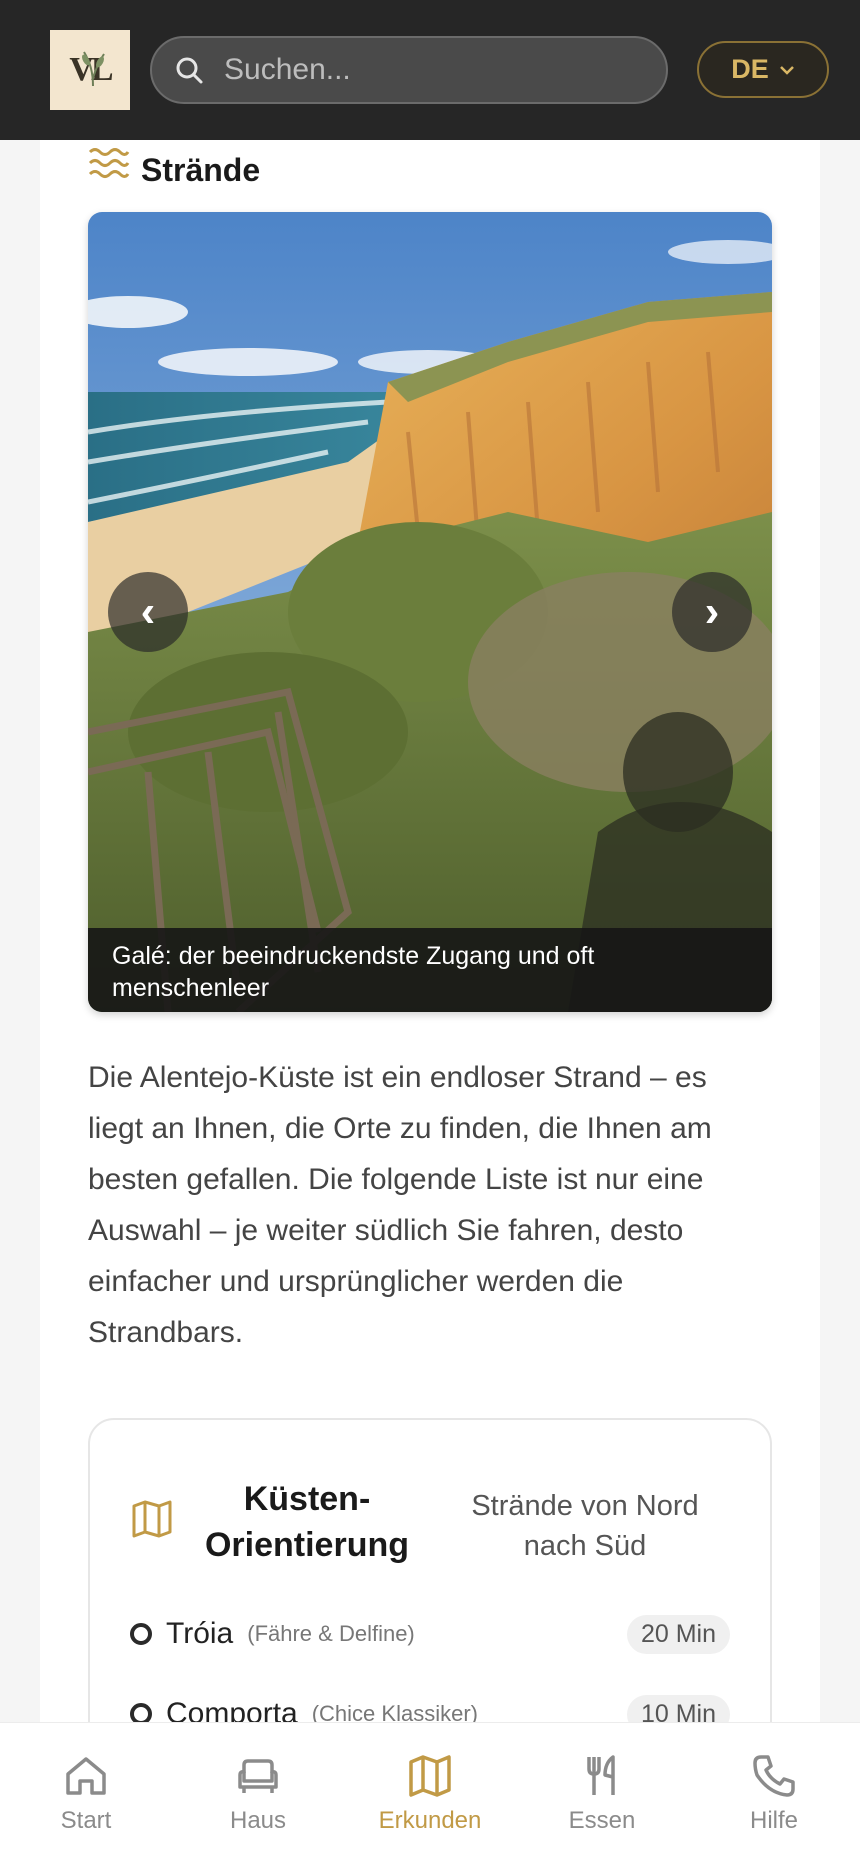  I want to click on language-label: DE, so click(750, 69).